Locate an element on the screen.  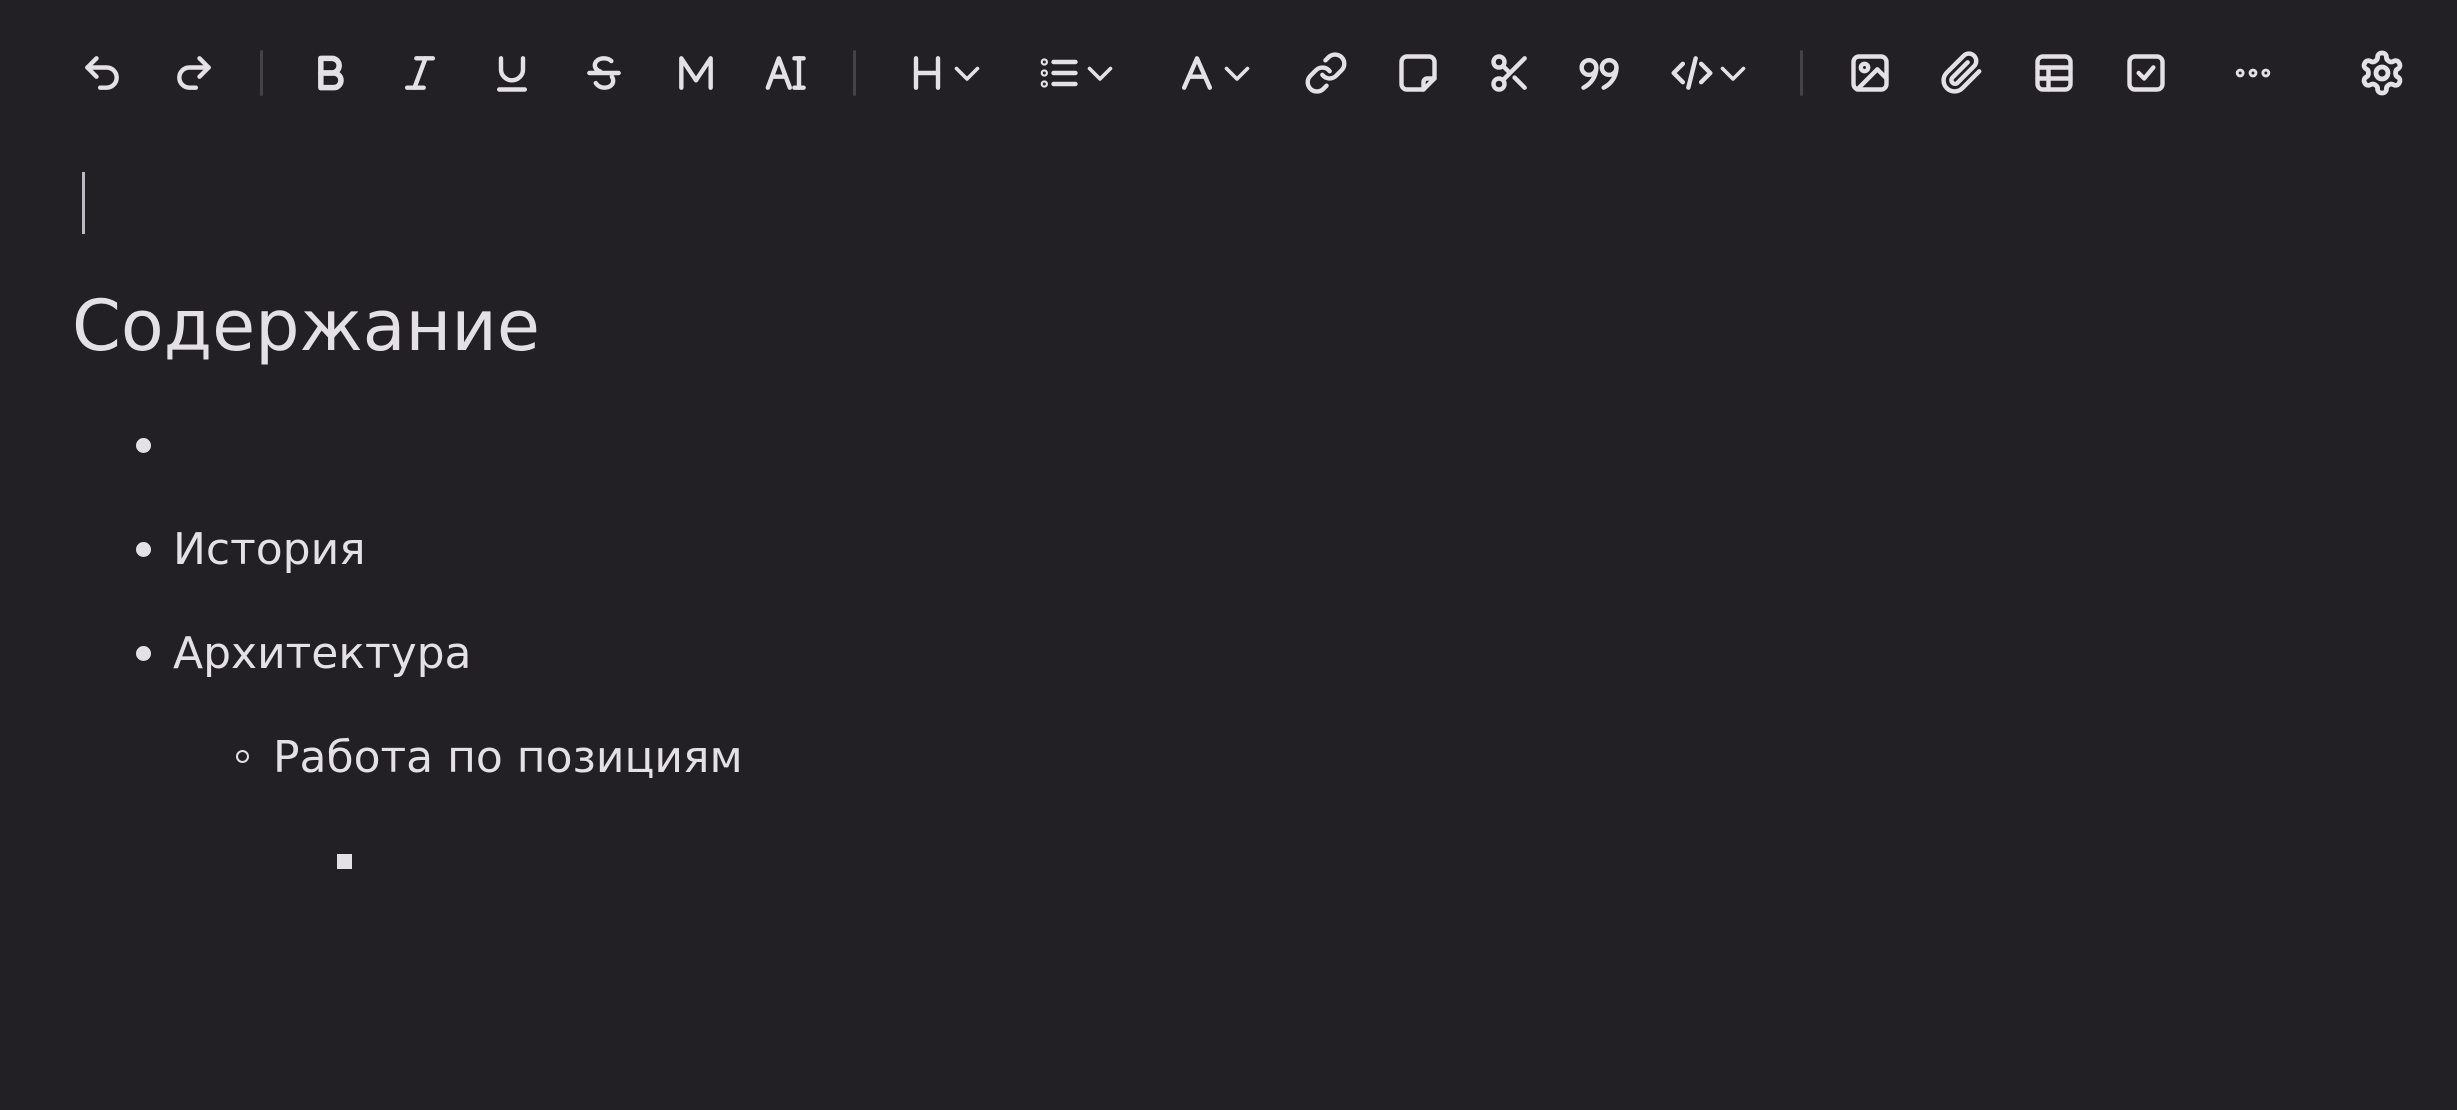
bold-icon is located at coordinates (331, 73).